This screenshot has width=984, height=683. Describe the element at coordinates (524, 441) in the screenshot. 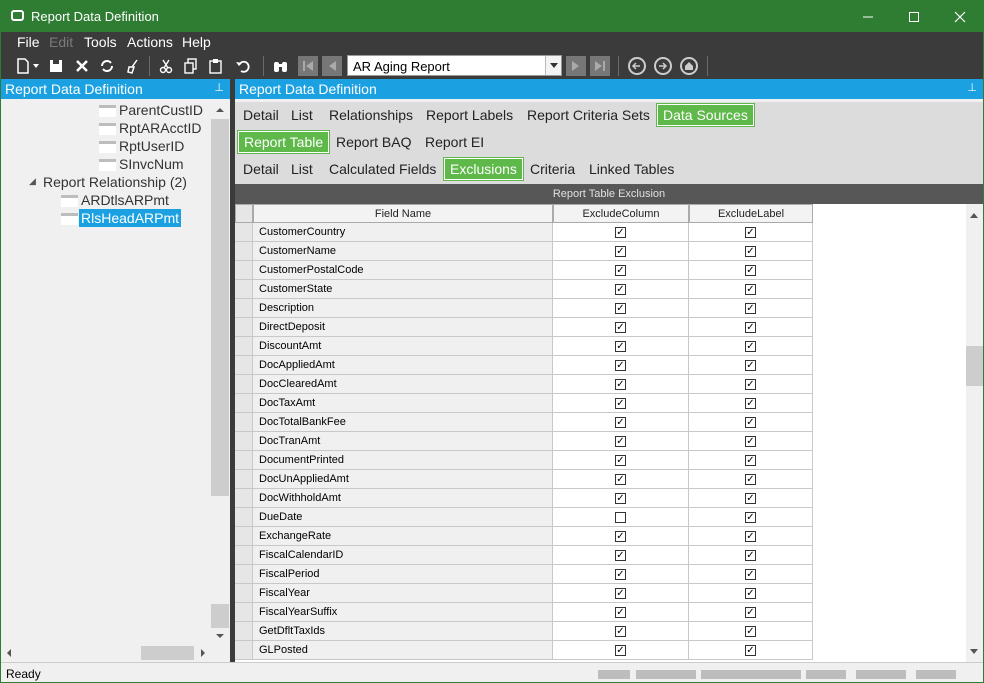

I see `table-row: DocTranAmt ✓ ✓` at that location.